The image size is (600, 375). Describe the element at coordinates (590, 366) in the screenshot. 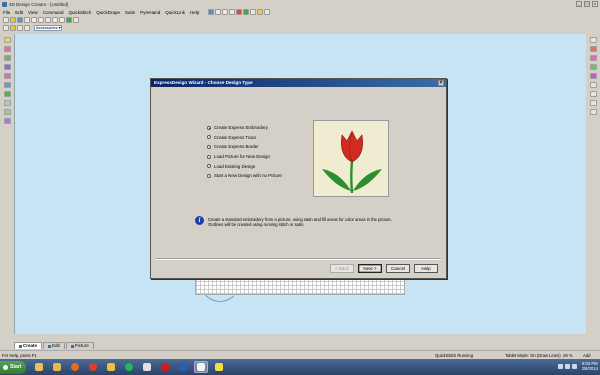

I see `taskbar-clock: 8:04 PM 2/8/2014` at that location.